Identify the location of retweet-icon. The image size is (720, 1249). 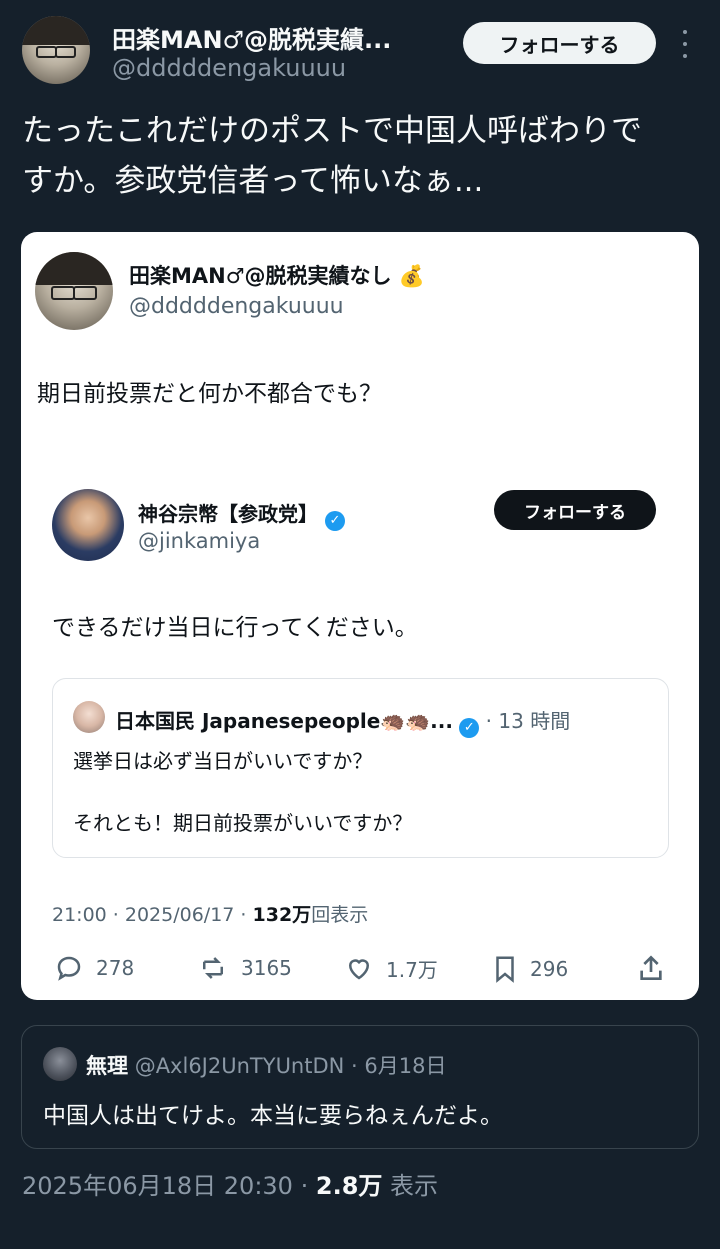
(213, 968).